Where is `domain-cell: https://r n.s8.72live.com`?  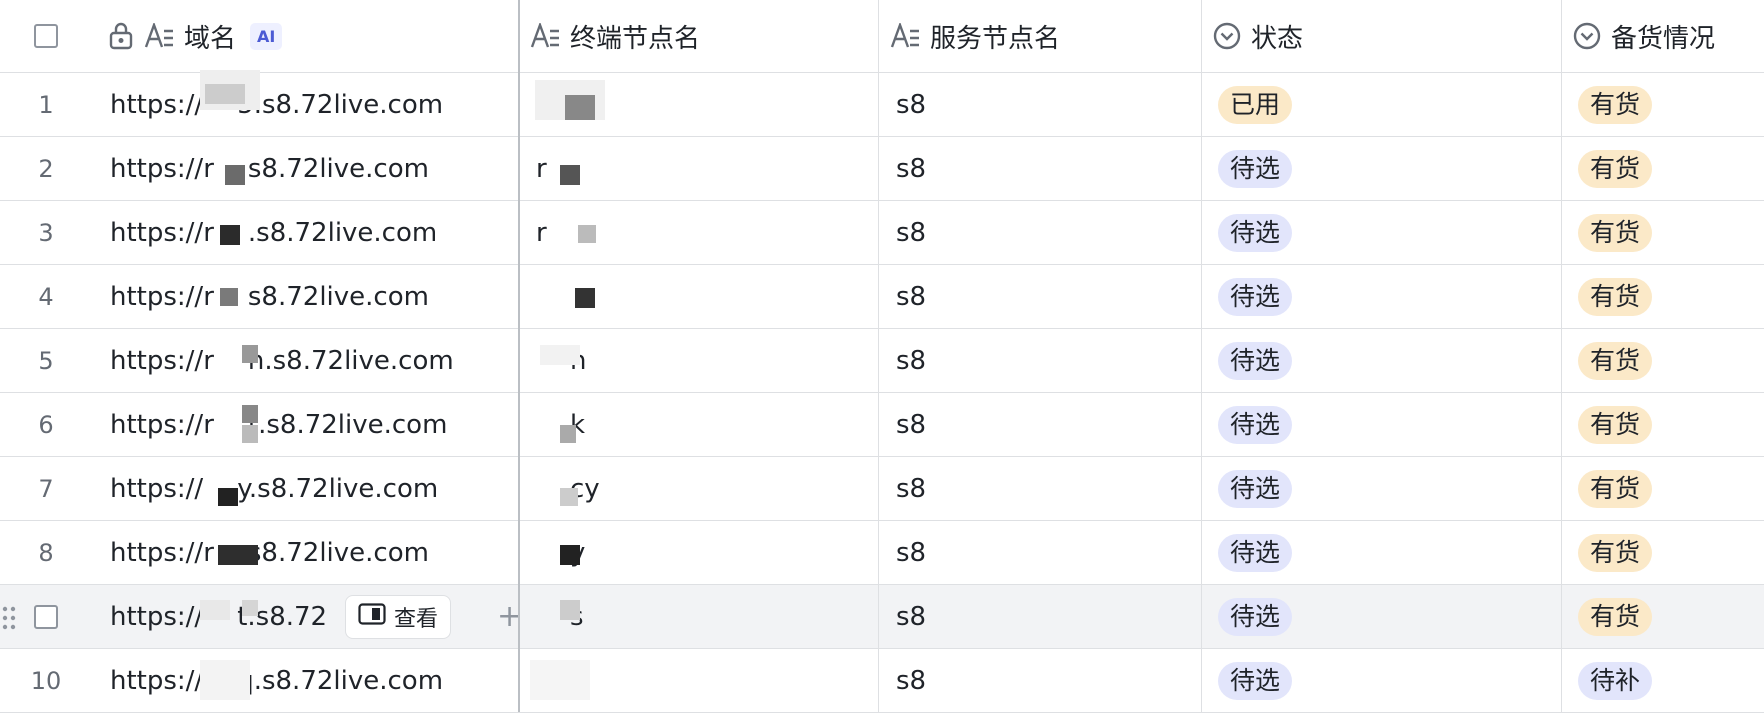
domain-cell: https://r n.s8.72live.com is located at coordinates (312, 360).